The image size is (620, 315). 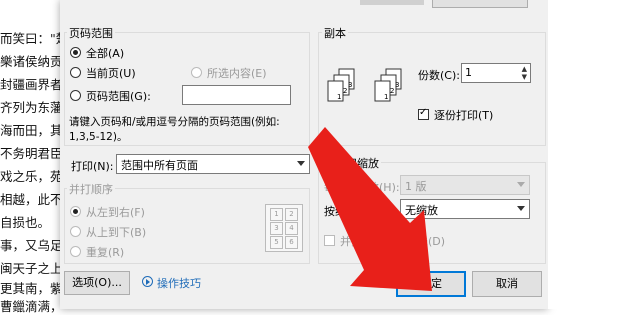 What do you see at coordinates (370, 209) in the screenshot?
I see `annotation-arrow-icon` at bounding box center [370, 209].